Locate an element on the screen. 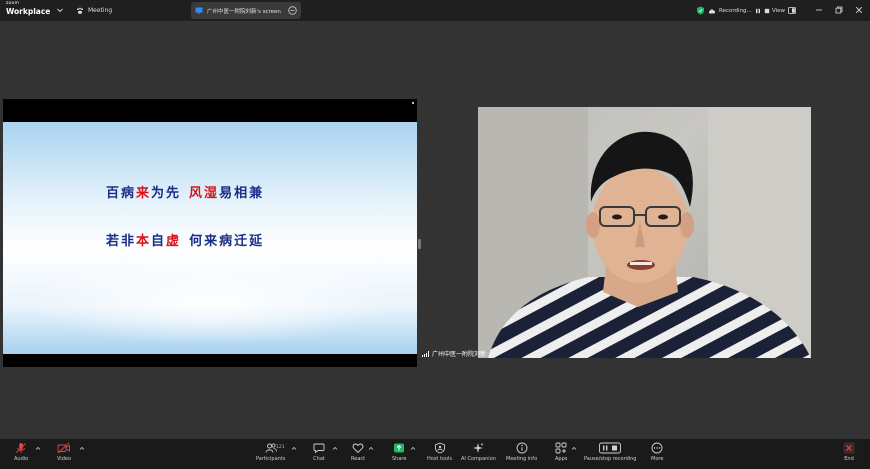 This screenshot has width=870, height=469. paw-icon is located at coordinates (80, 10).